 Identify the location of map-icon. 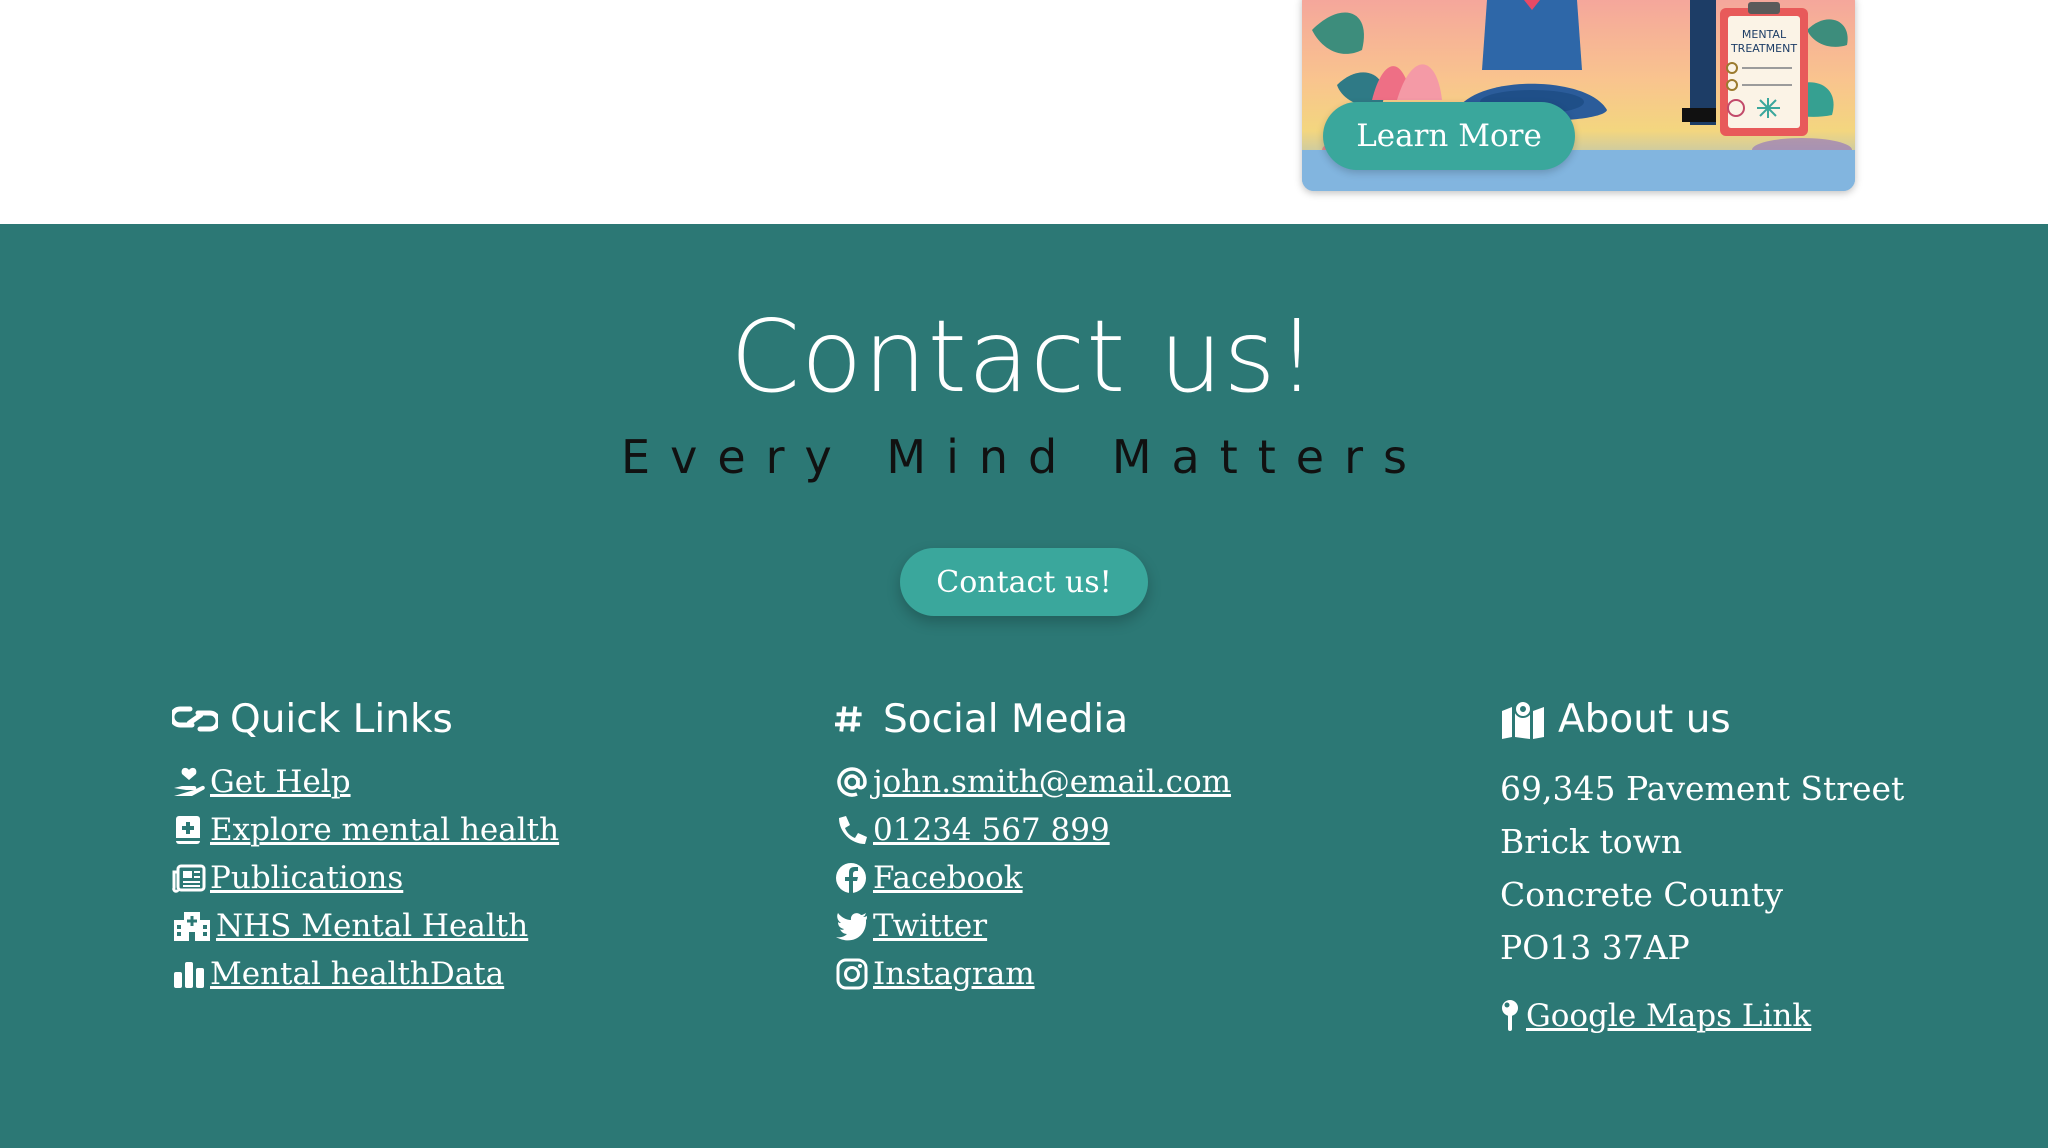
(1523, 719).